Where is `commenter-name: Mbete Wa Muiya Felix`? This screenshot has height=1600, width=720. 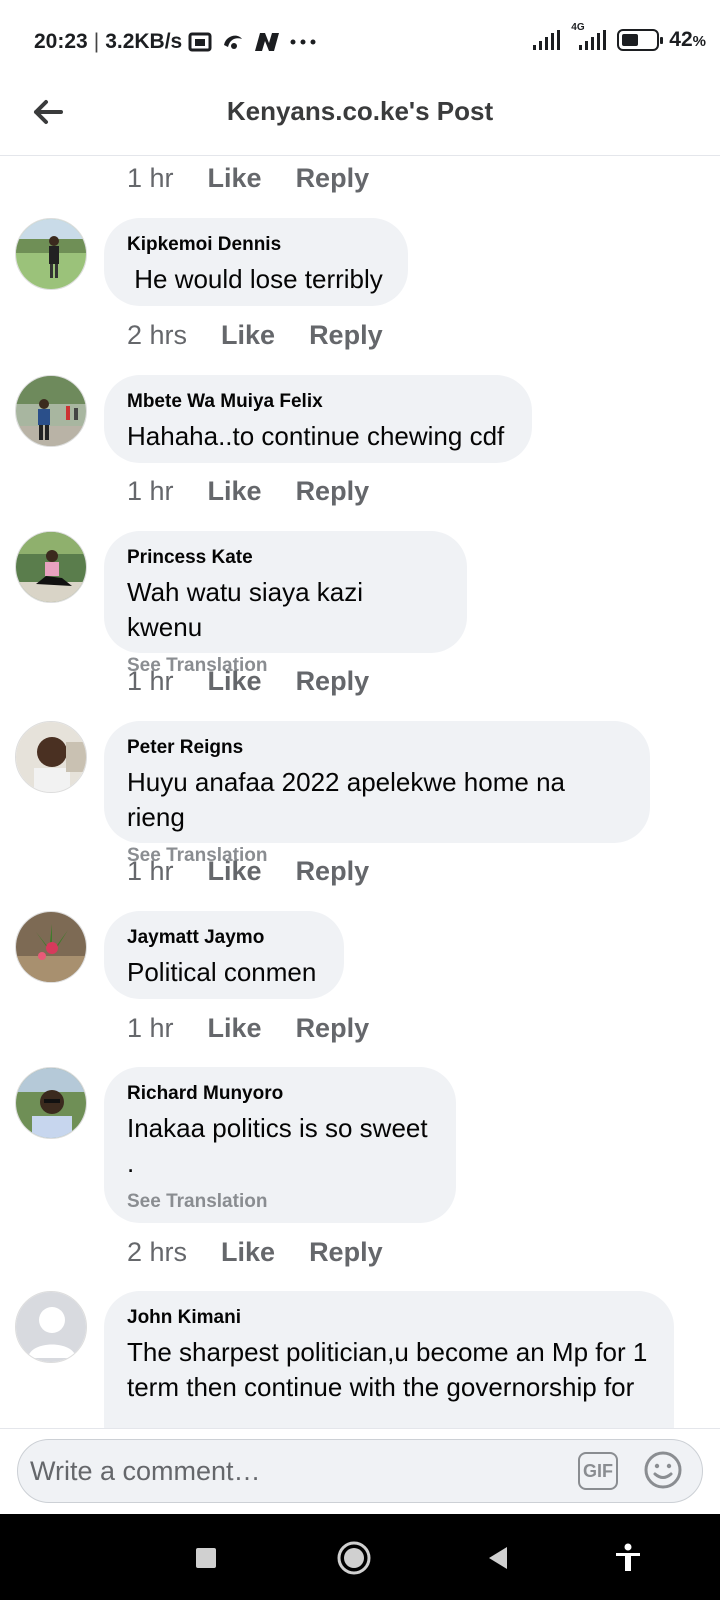 commenter-name: Mbete Wa Muiya Felix is located at coordinates (318, 402).